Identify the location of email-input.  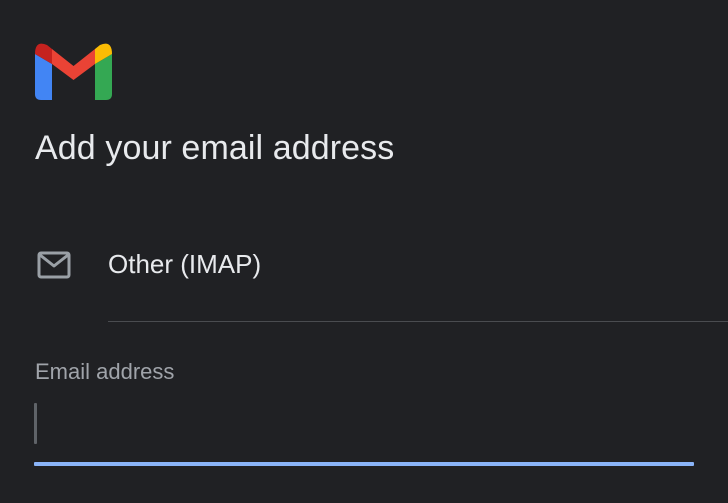
(364, 428).